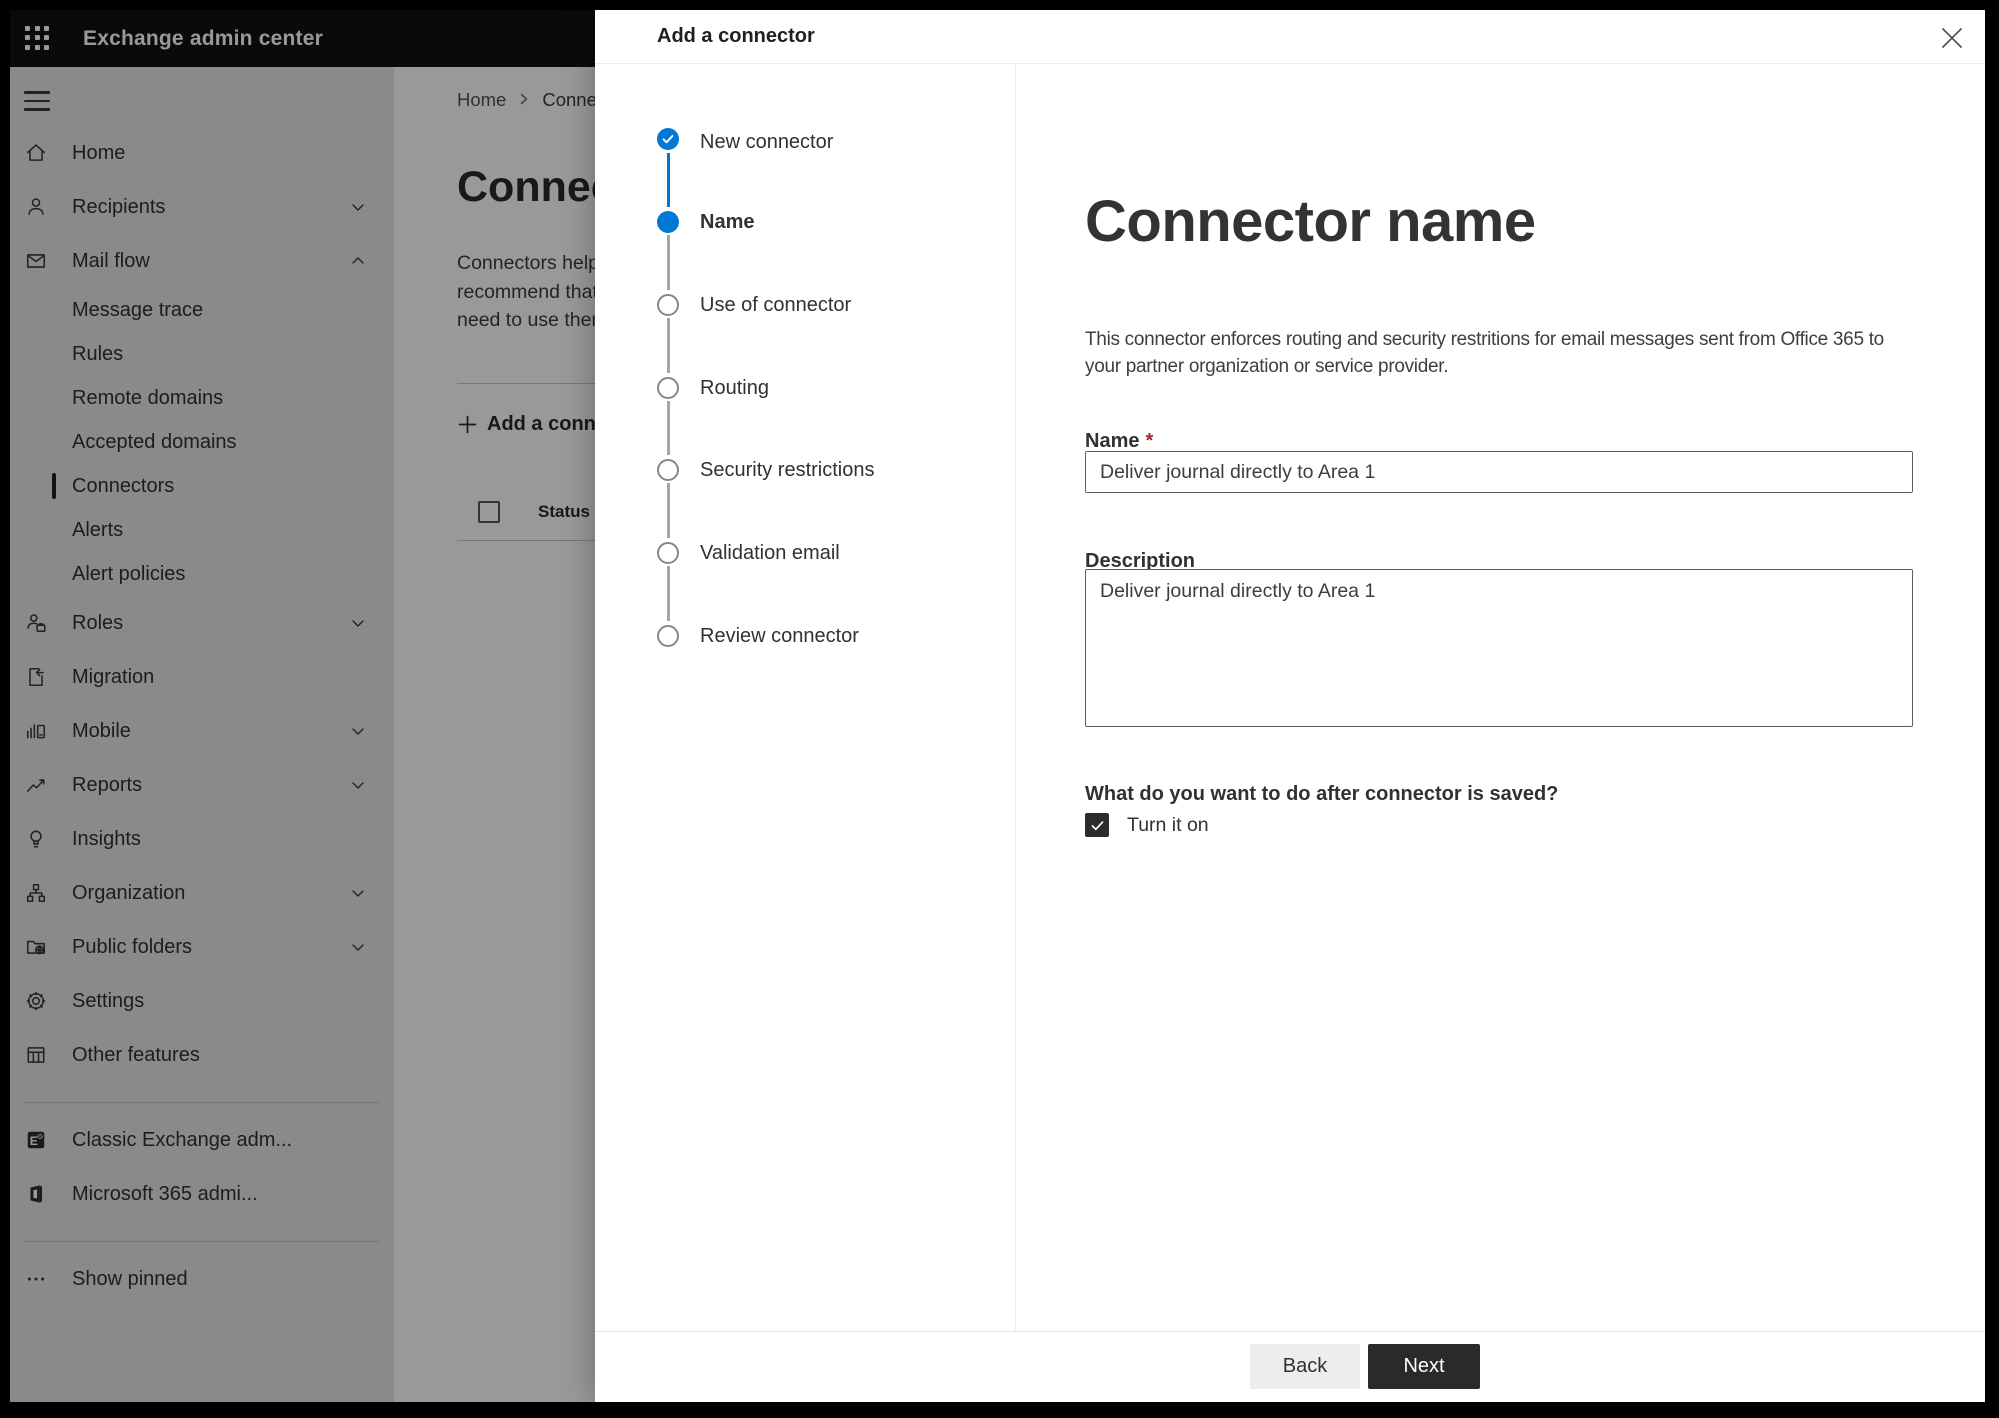 The image size is (1999, 1418). What do you see at coordinates (727, 222) in the screenshot?
I see `step-label: Name` at bounding box center [727, 222].